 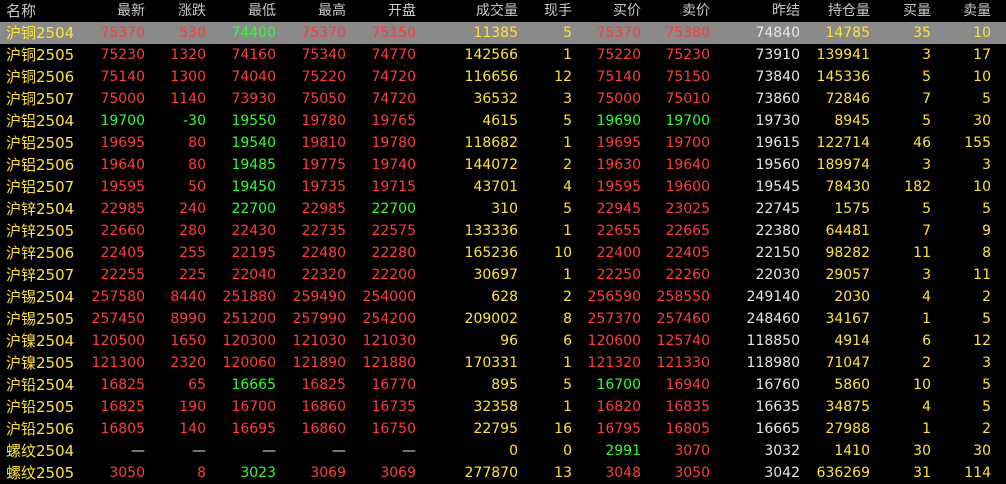 What do you see at coordinates (393, 253) in the screenshot?
I see `cell-open: 22280` at bounding box center [393, 253].